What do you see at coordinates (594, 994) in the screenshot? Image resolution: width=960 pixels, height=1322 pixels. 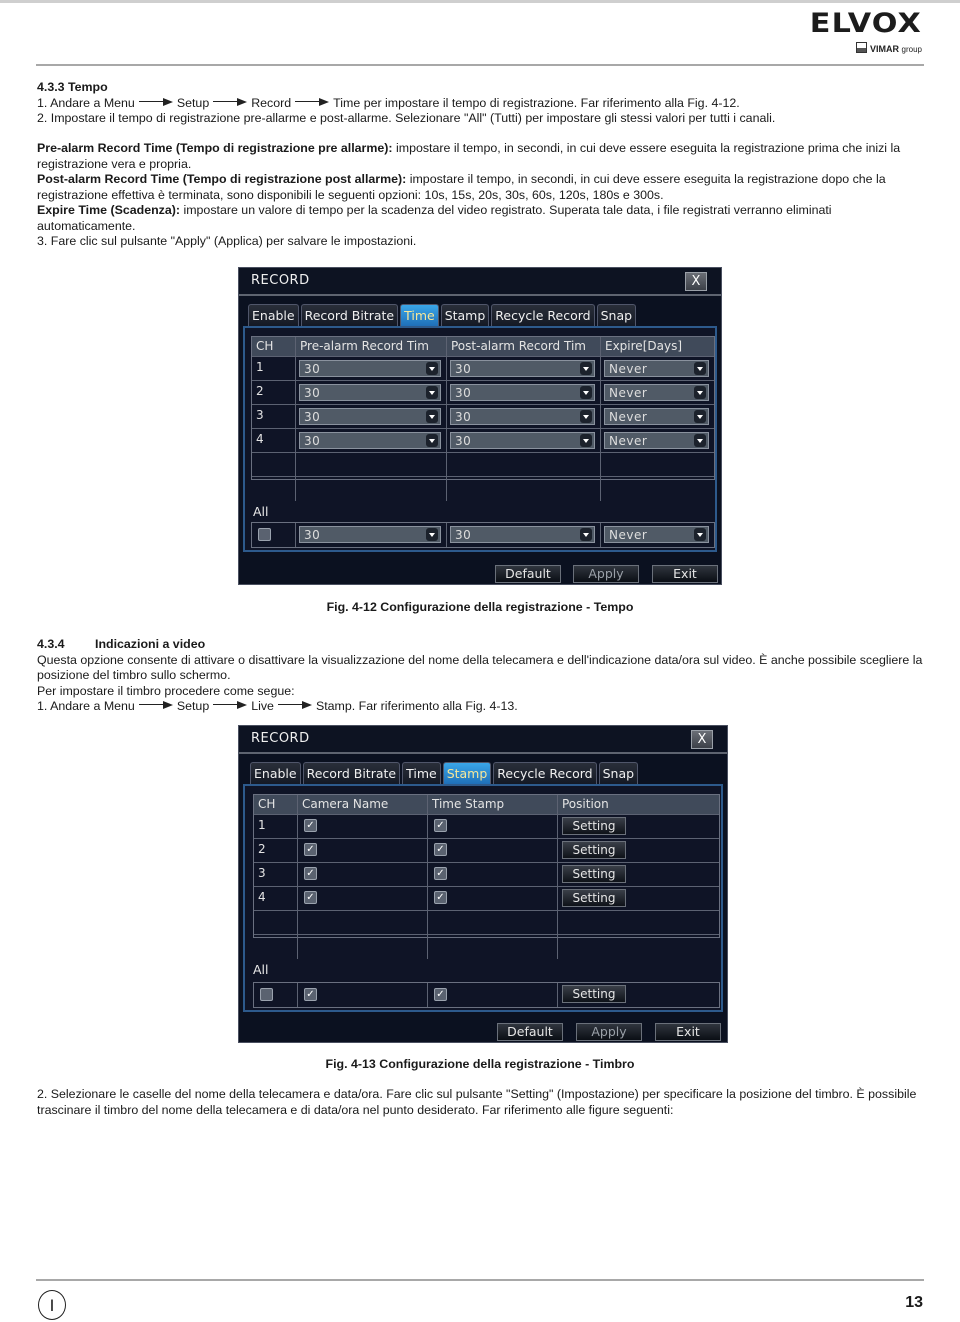 I see `all-setting-button: Setting` at bounding box center [594, 994].